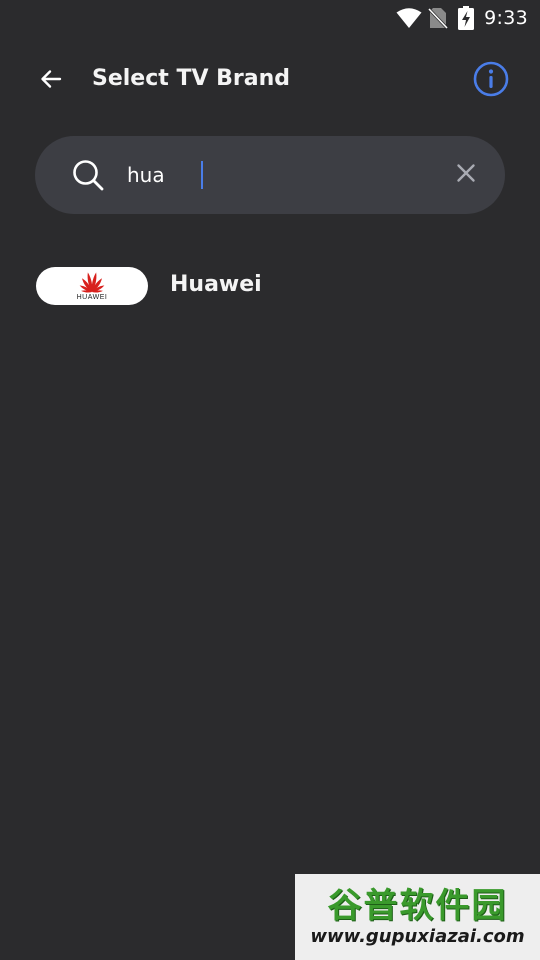 The width and height of the screenshot is (540, 960). I want to click on arrow-left-icon, so click(51, 81).